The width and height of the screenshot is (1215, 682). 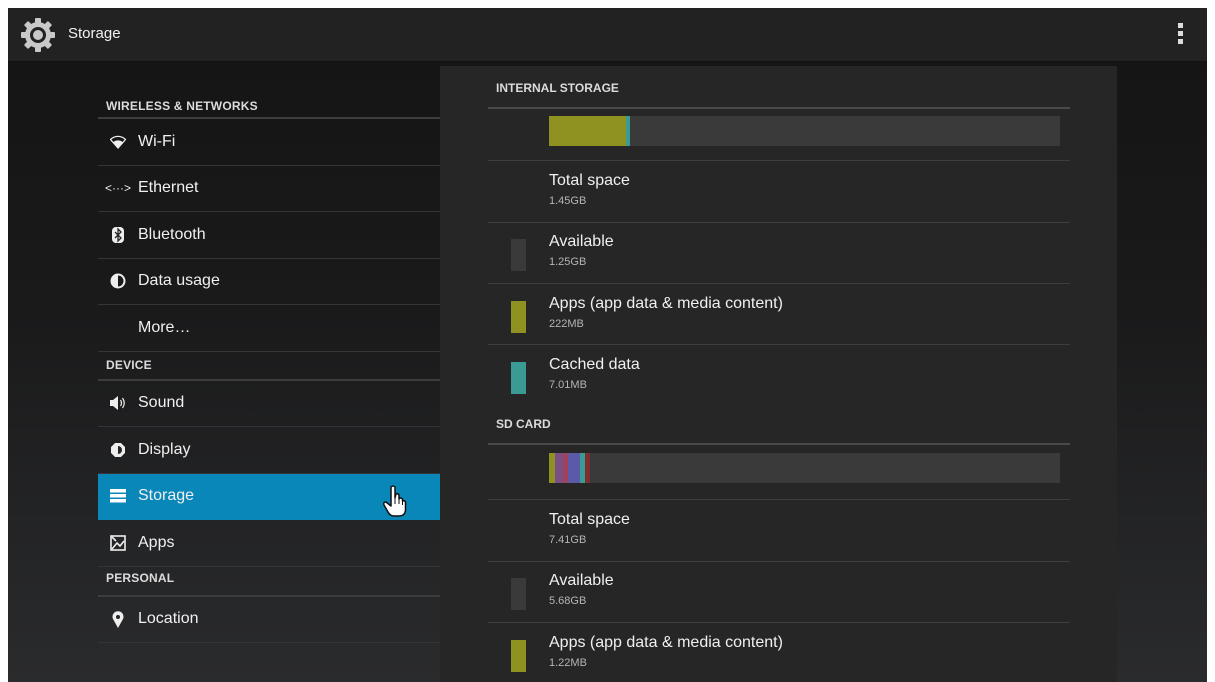 I want to click on sidebar-item-data-usage: Data usage, so click(x=269, y=282).